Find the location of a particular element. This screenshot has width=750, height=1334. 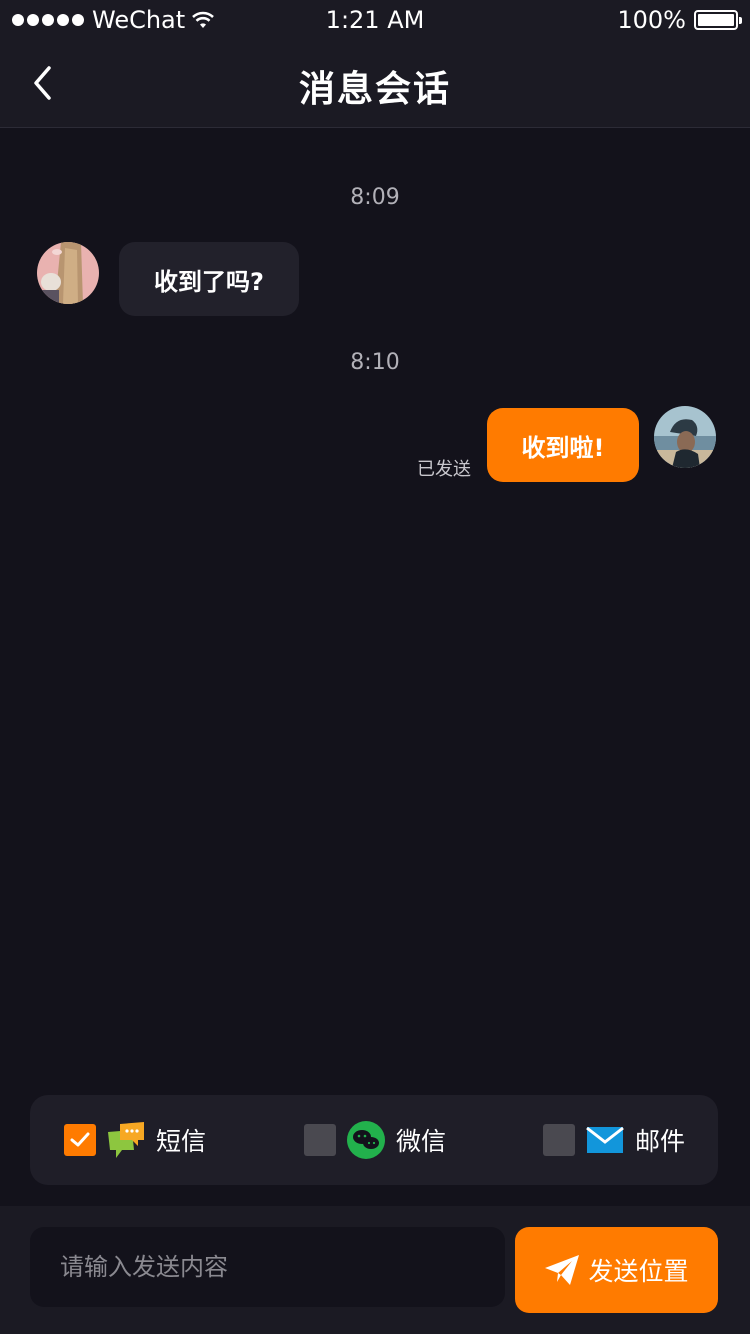

channel-option-mail: 邮件 is located at coordinates (614, 1140).